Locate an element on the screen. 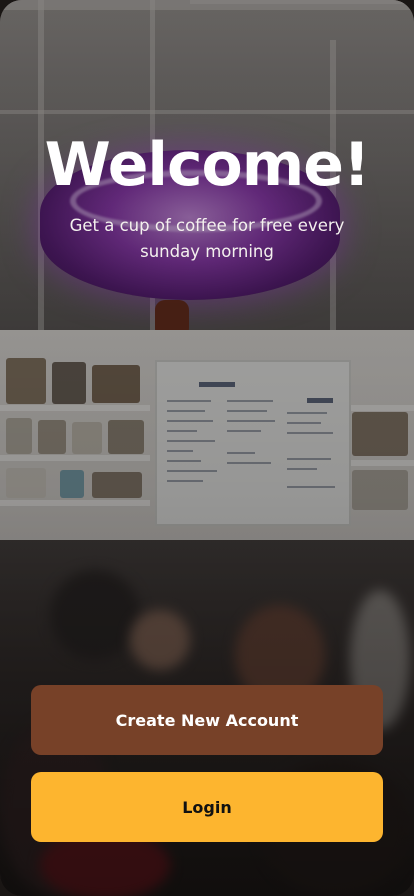 The height and width of the screenshot is (896, 414). login-button: Login is located at coordinates (207, 807).